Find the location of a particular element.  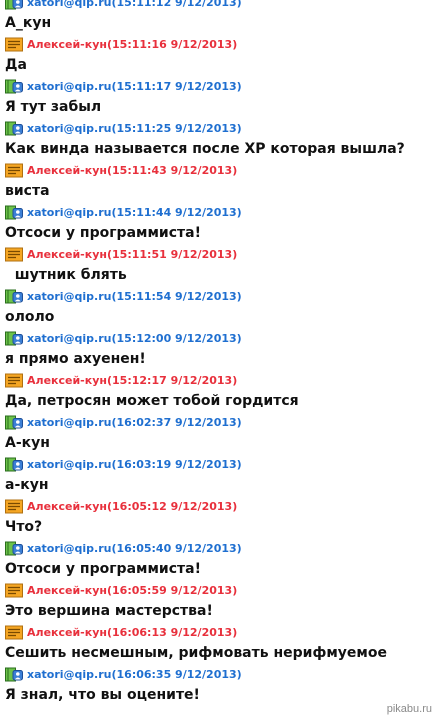

message-header: xatori@qip.ru (15:11:12 9/12/2013) is located at coordinates (218, 6).